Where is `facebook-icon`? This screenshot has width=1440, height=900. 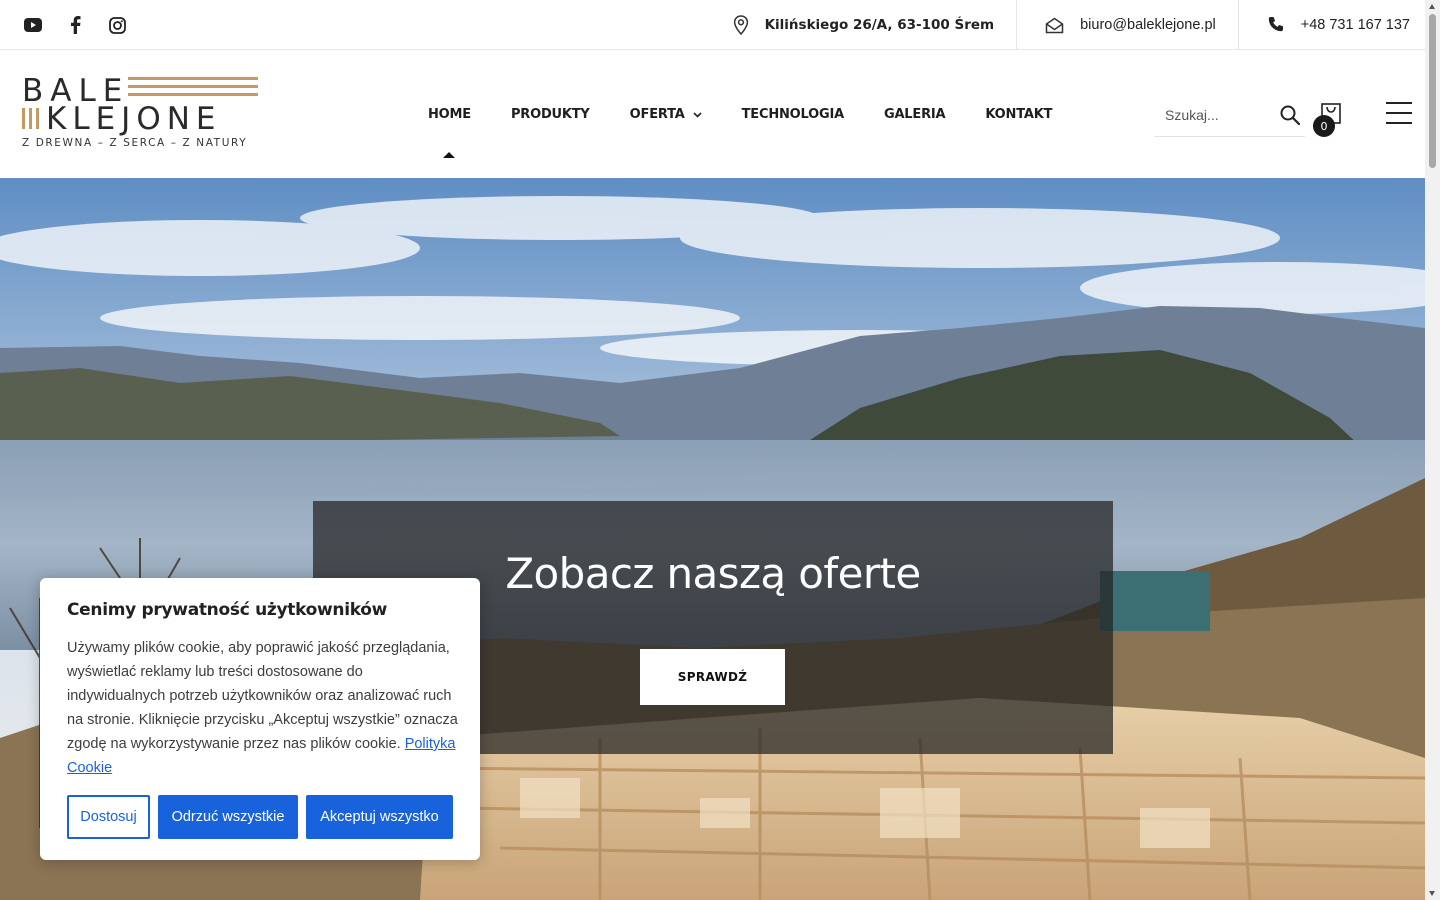 facebook-icon is located at coordinates (75, 25).